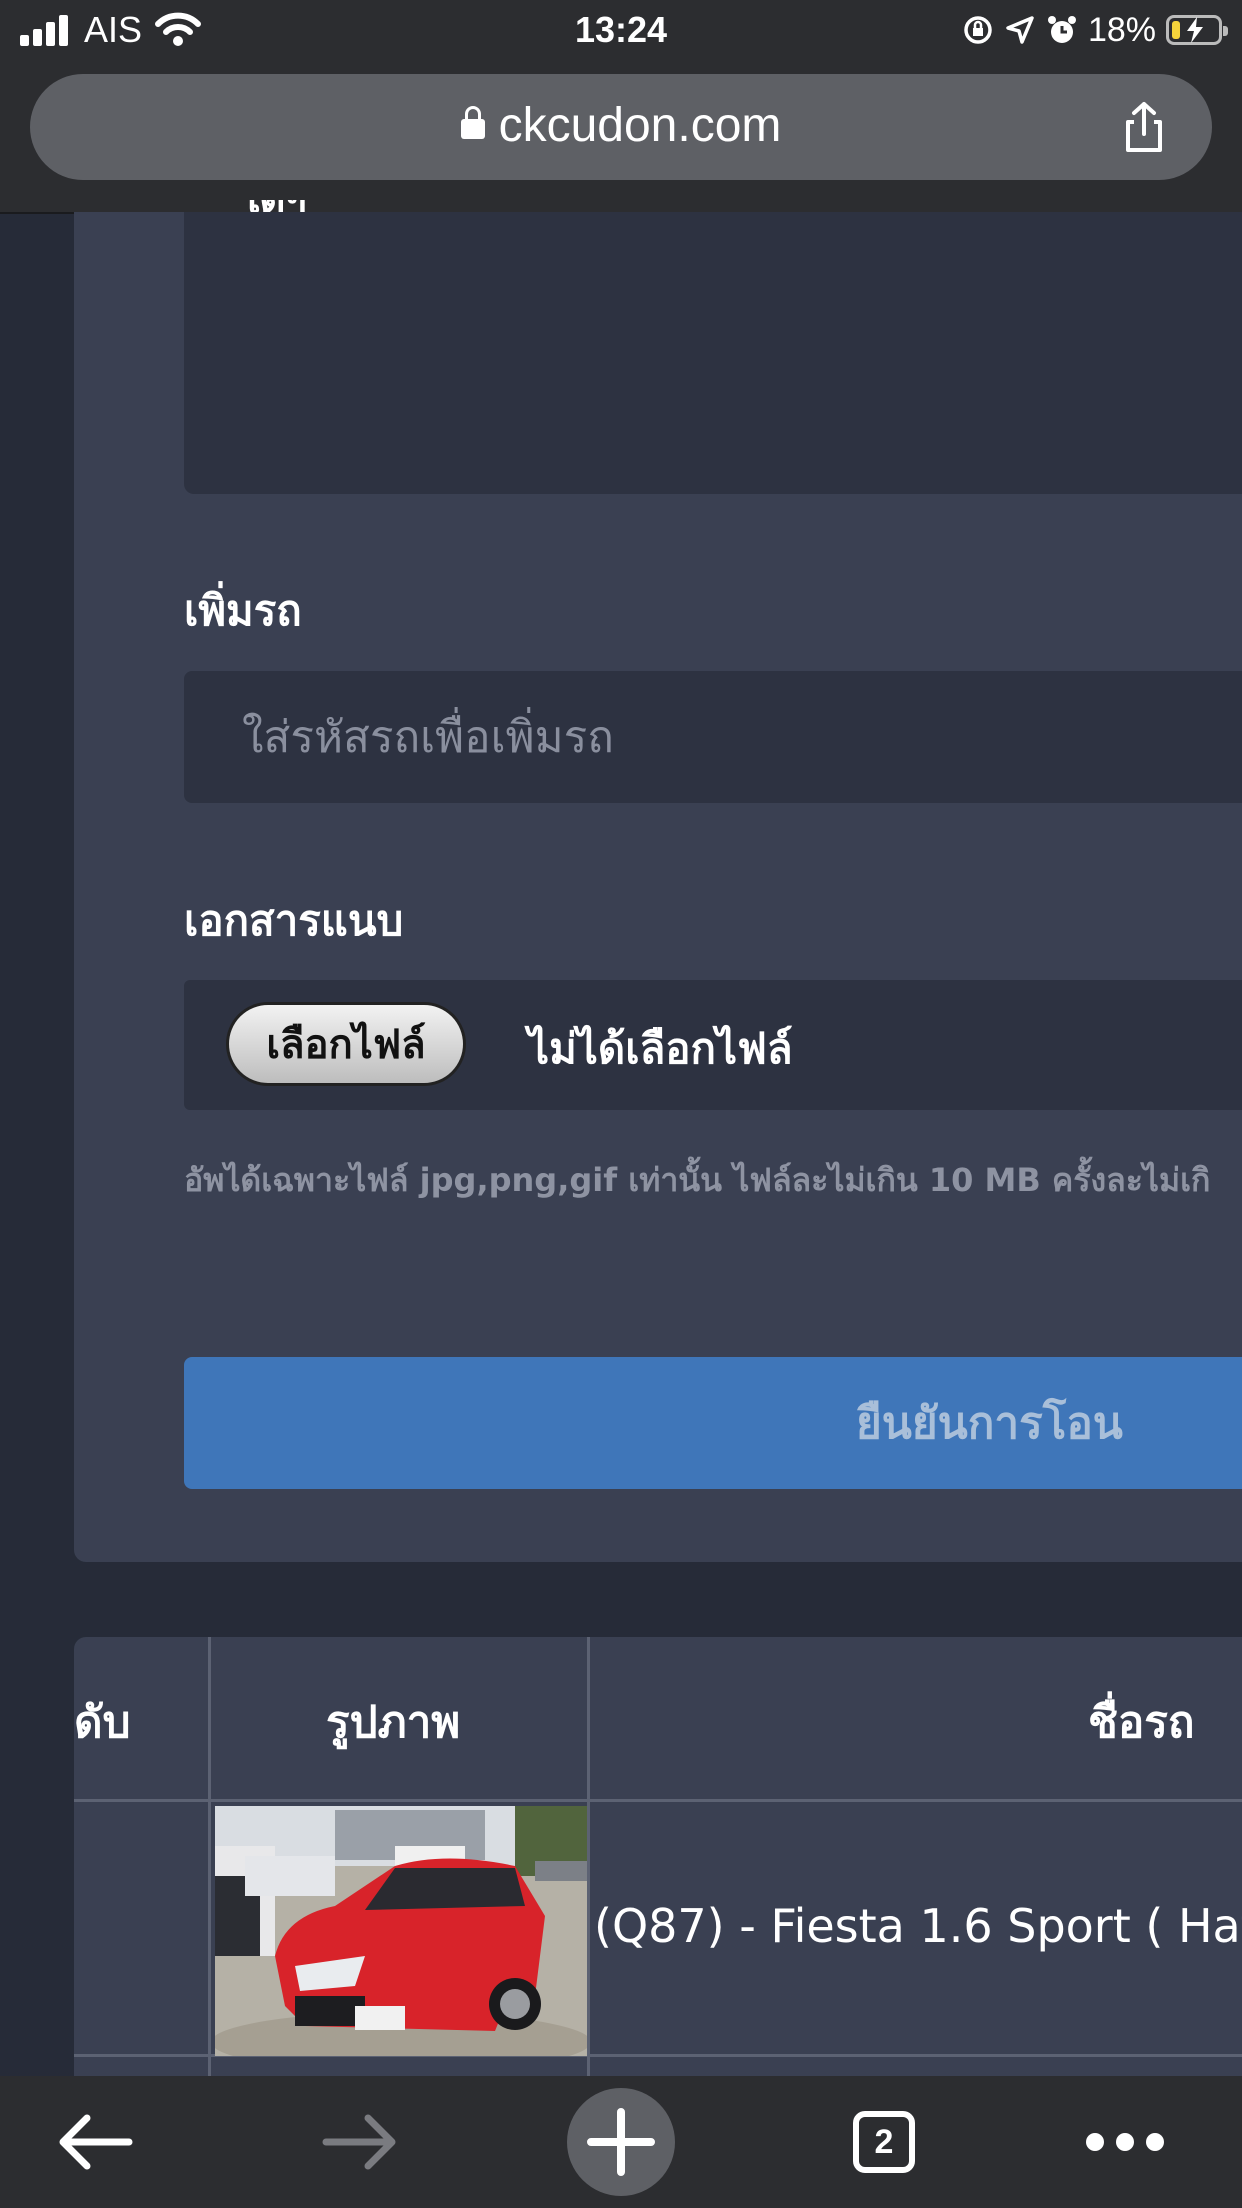 The width and height of the screenshot is (1242, 2208). Describe the element at coordinates (472, 122) in the screenshot. I see `lock-icon` at that location.